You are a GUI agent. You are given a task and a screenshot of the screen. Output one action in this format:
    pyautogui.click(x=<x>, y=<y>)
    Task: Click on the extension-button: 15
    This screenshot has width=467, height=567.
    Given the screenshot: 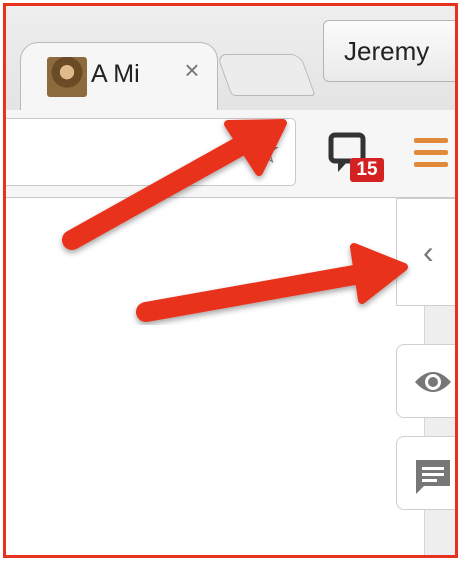 What is the action you would take?
    pyautogui.click(x=356, y=160)
    